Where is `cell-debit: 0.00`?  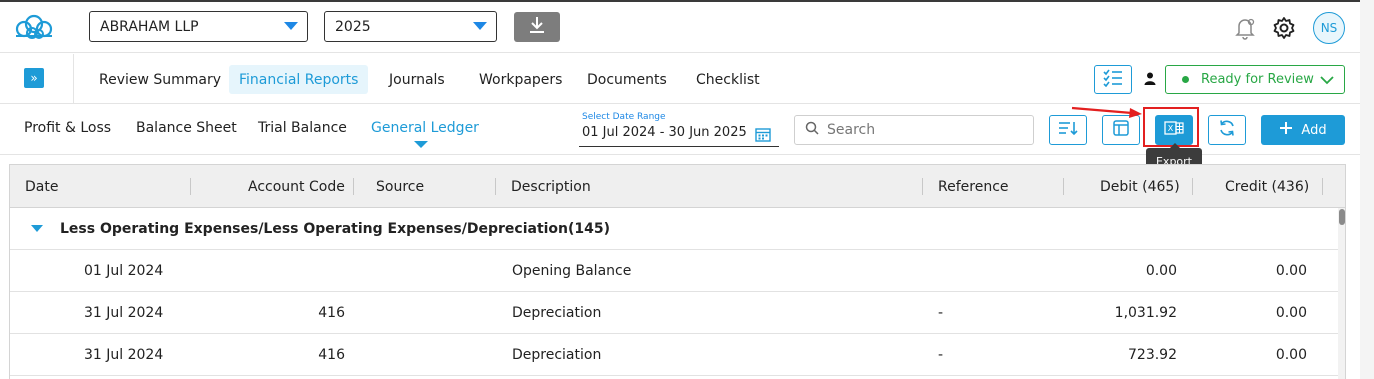 cell-debit: 0.00 is located at coordinates (1161, 271).